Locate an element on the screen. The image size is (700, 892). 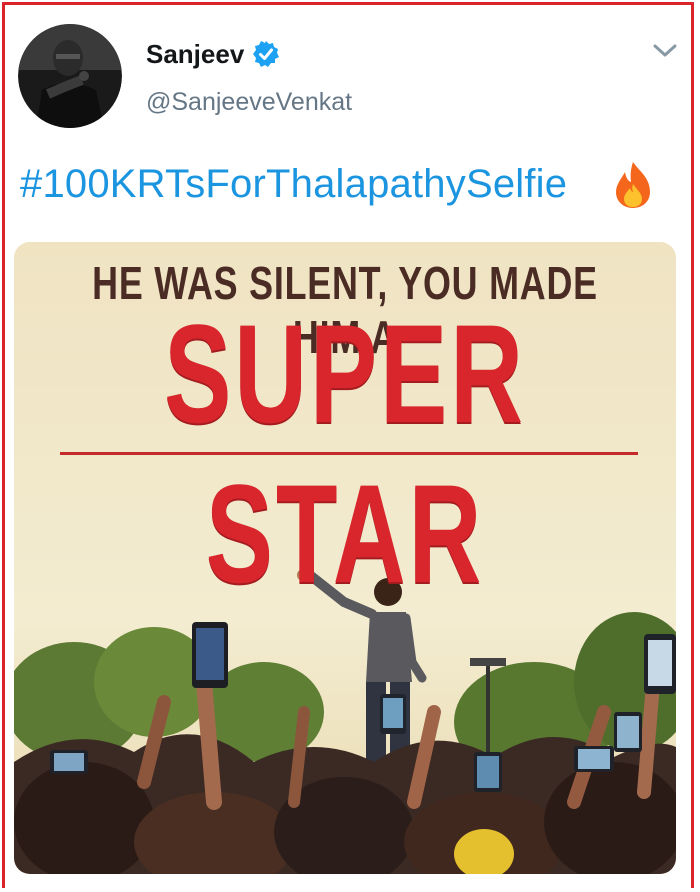
verified-badge-icon is located at coordinates (266, 54).